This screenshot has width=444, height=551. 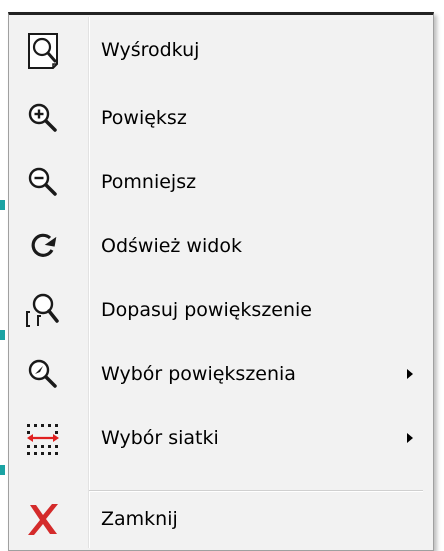 I want to click on menu-item-center: Wyśrodkuj, so click(x=221, y=50).